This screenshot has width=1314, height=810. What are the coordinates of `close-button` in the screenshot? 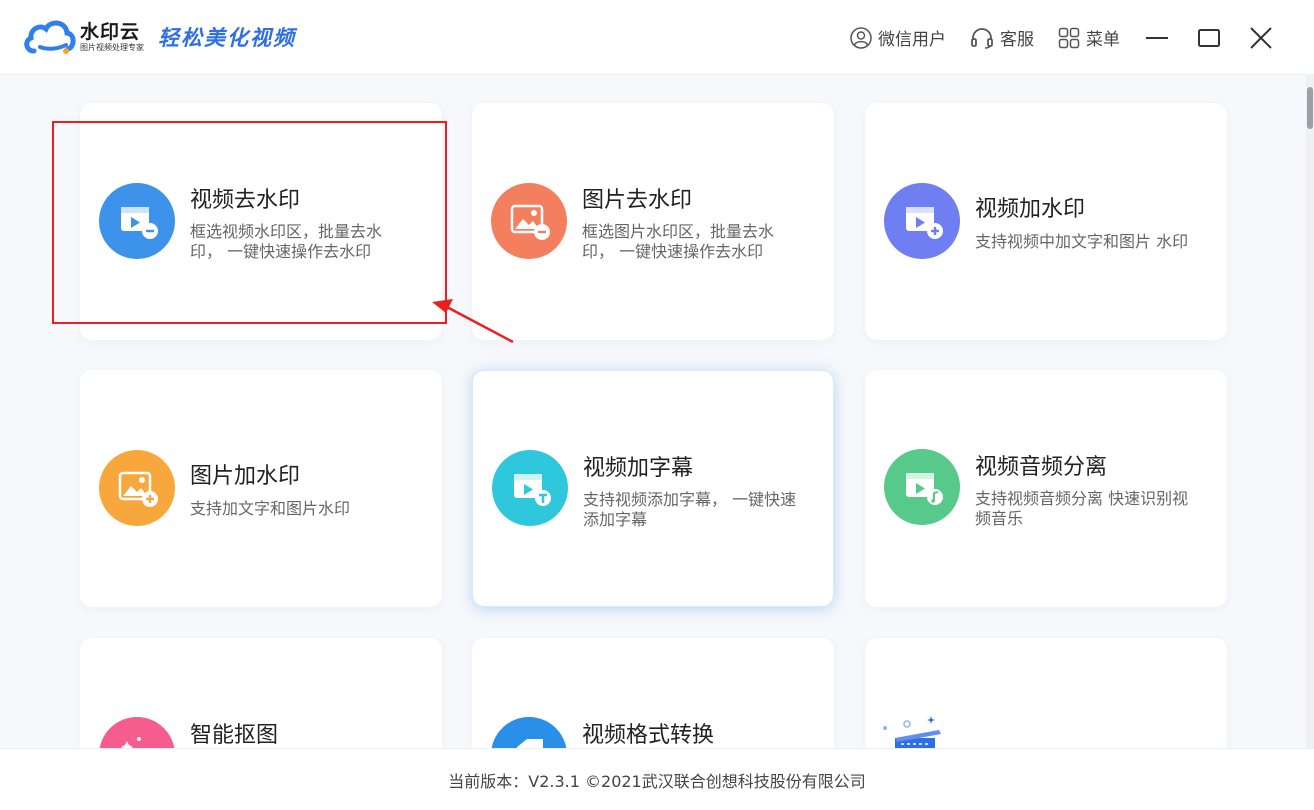 It's located at (1261, 38).